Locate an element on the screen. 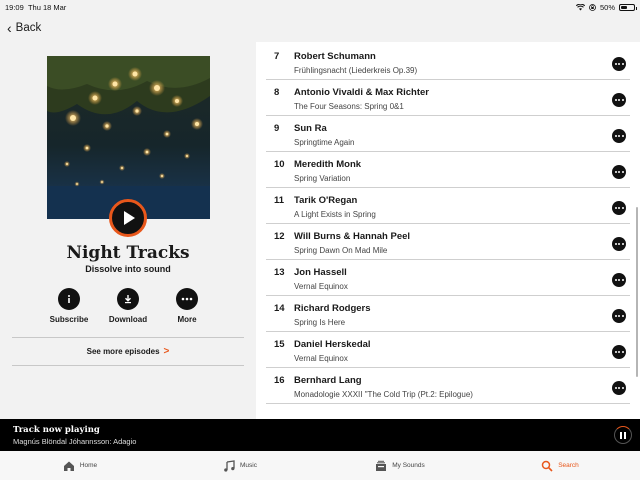 This screenshot has height=480, width=640. status-date: Thu 18 Mar is located at coordinates (47, 7).